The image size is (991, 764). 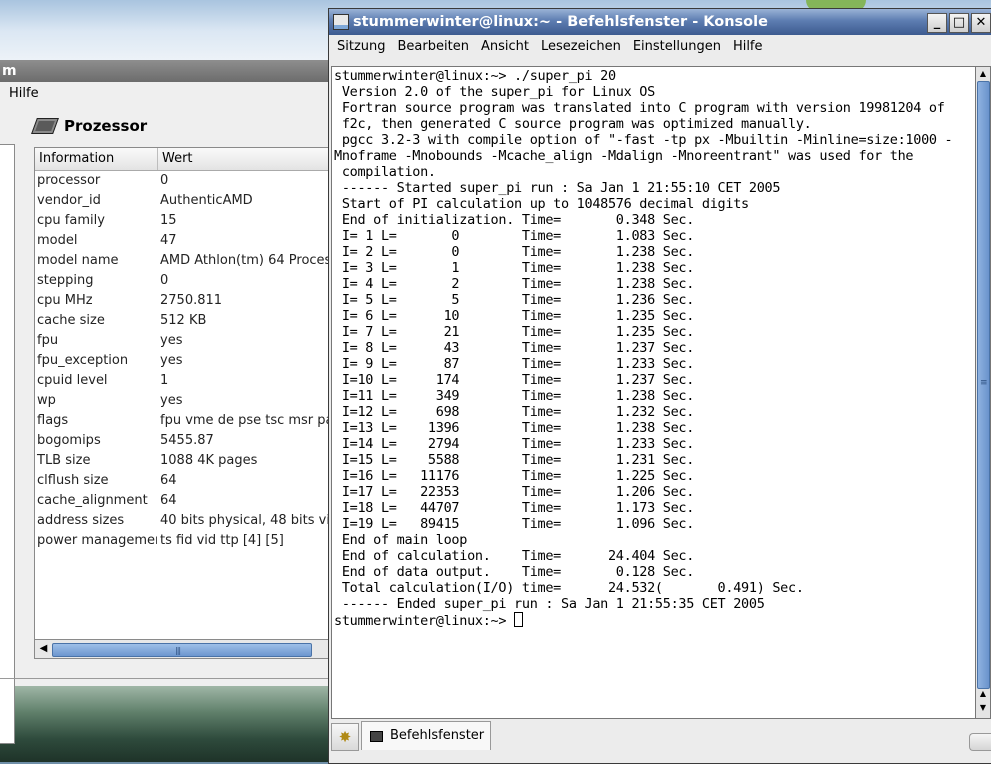 I want to click on menu-bearbeiten: Bearbeiten, so click(x=435, y=47).